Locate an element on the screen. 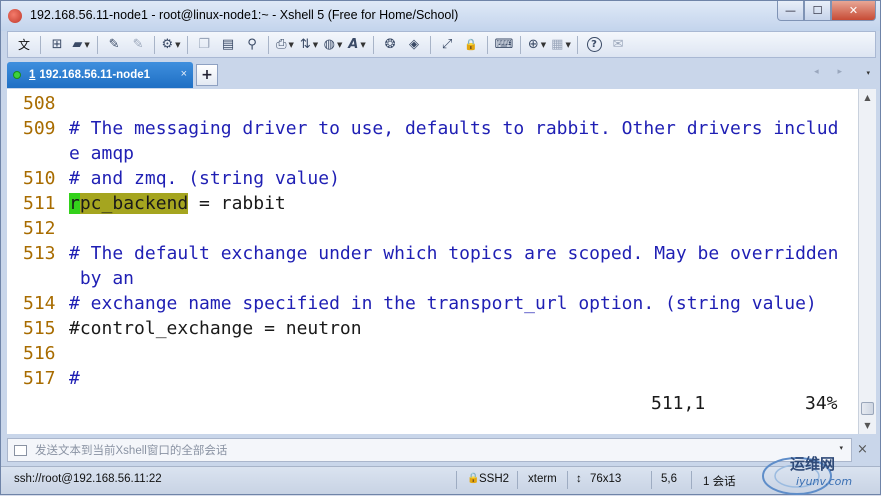  terminal-line: 517 # is located at coordinates (432, 378).